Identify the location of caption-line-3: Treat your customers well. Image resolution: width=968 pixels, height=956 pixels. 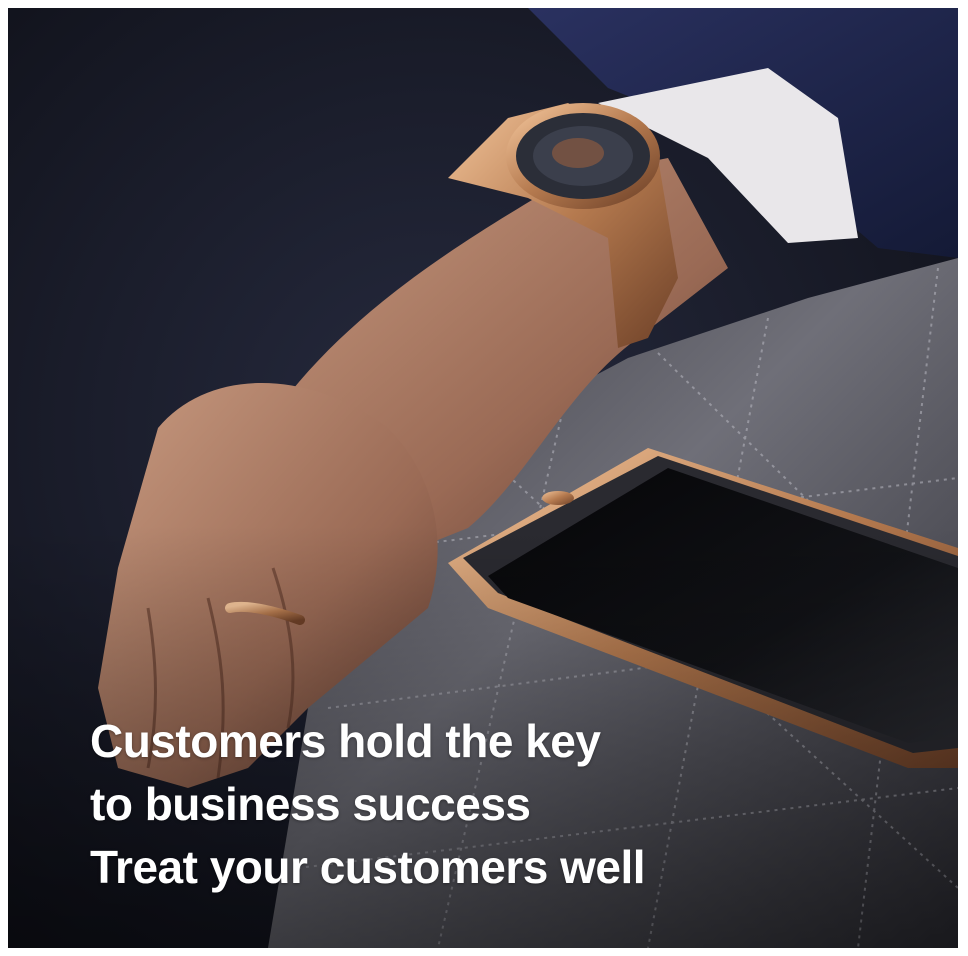
(368, 867).